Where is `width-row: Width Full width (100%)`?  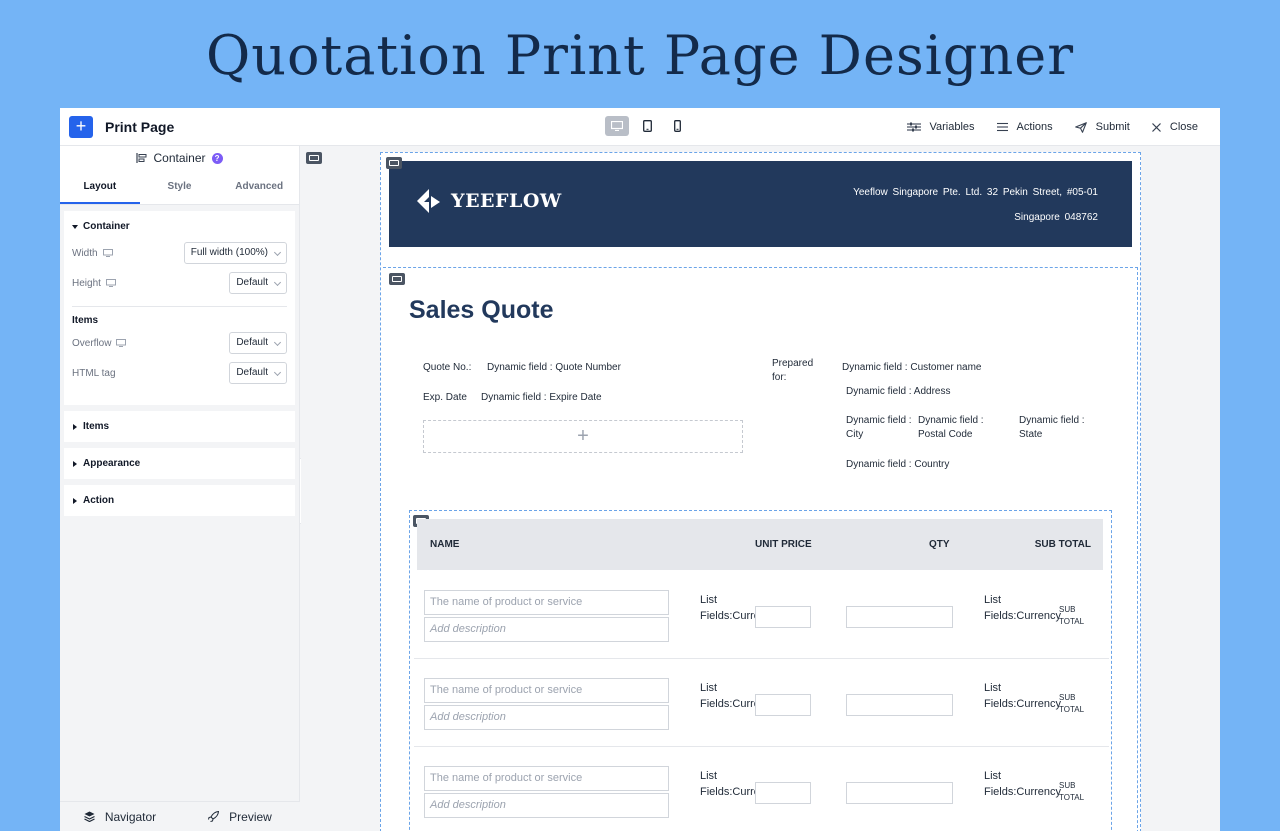
width-row: Width Full width (100%) is located at coordinates (179, 253).